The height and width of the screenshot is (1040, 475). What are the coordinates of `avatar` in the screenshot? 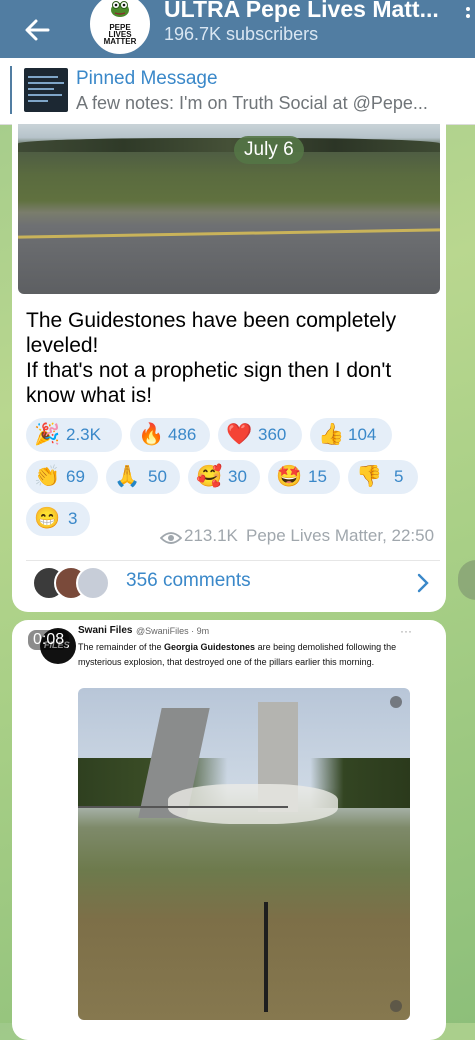 It's located at (93, 583).